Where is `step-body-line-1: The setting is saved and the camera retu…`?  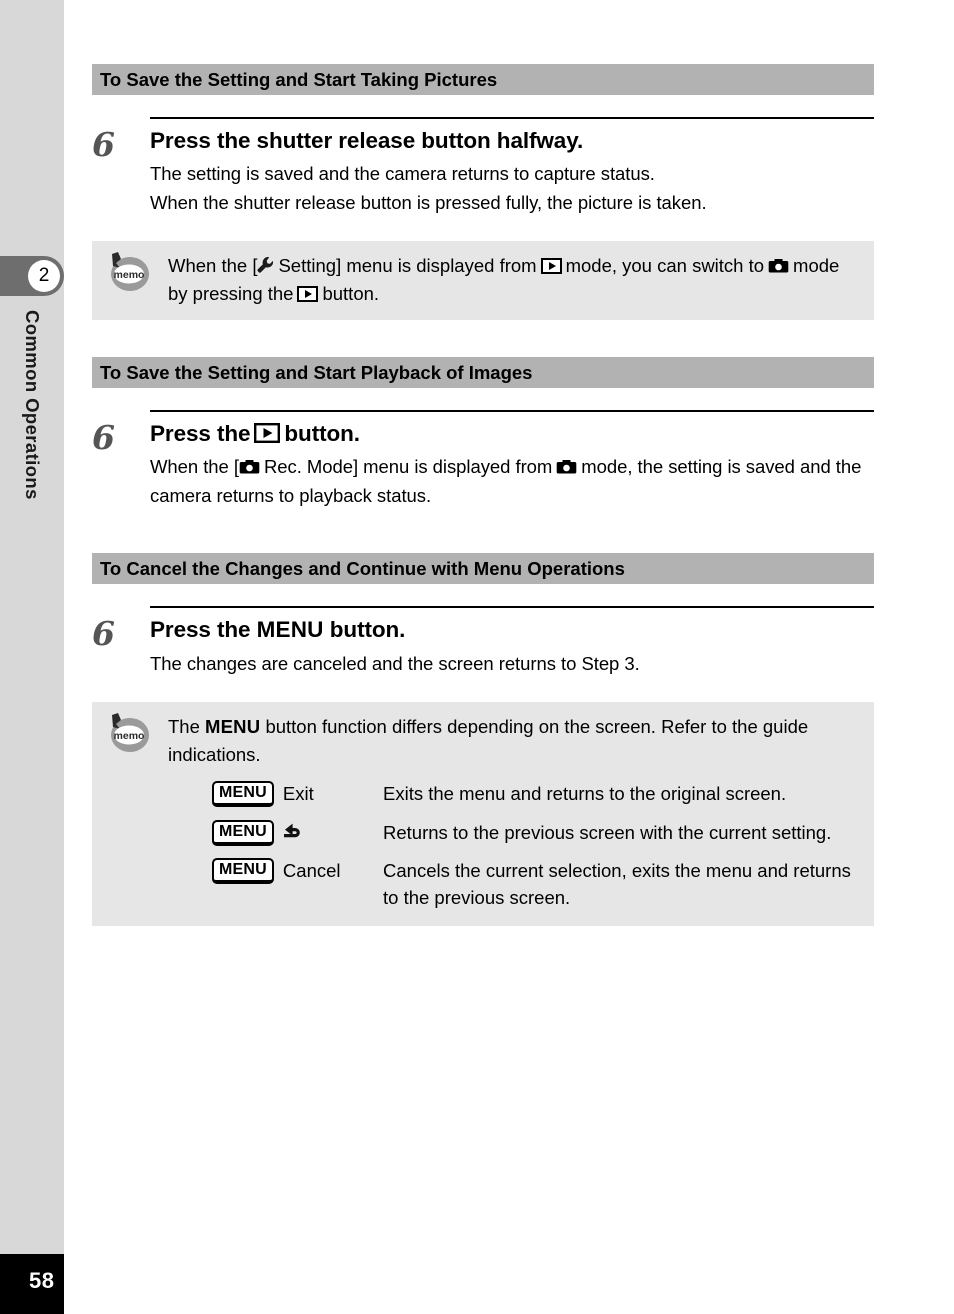 step-body-line-1: The setting is saved and the camera retu… is located at coordinates (402, 174).